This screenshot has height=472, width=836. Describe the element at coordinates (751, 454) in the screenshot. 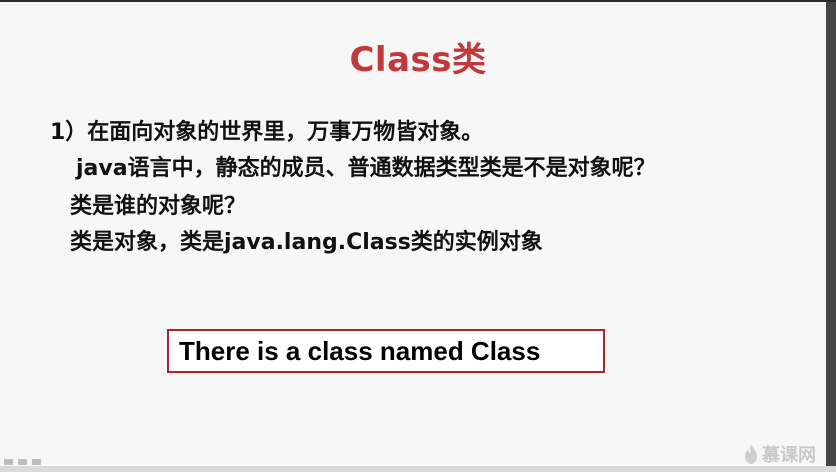

I see `flame-icon` at that location.